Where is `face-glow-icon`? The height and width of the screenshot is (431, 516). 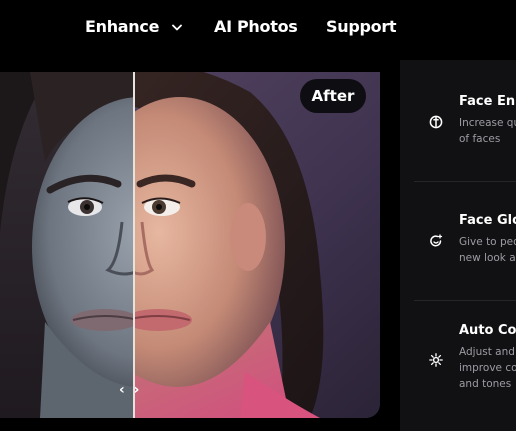 face-glow-icon is located at coordinates (436, 240).